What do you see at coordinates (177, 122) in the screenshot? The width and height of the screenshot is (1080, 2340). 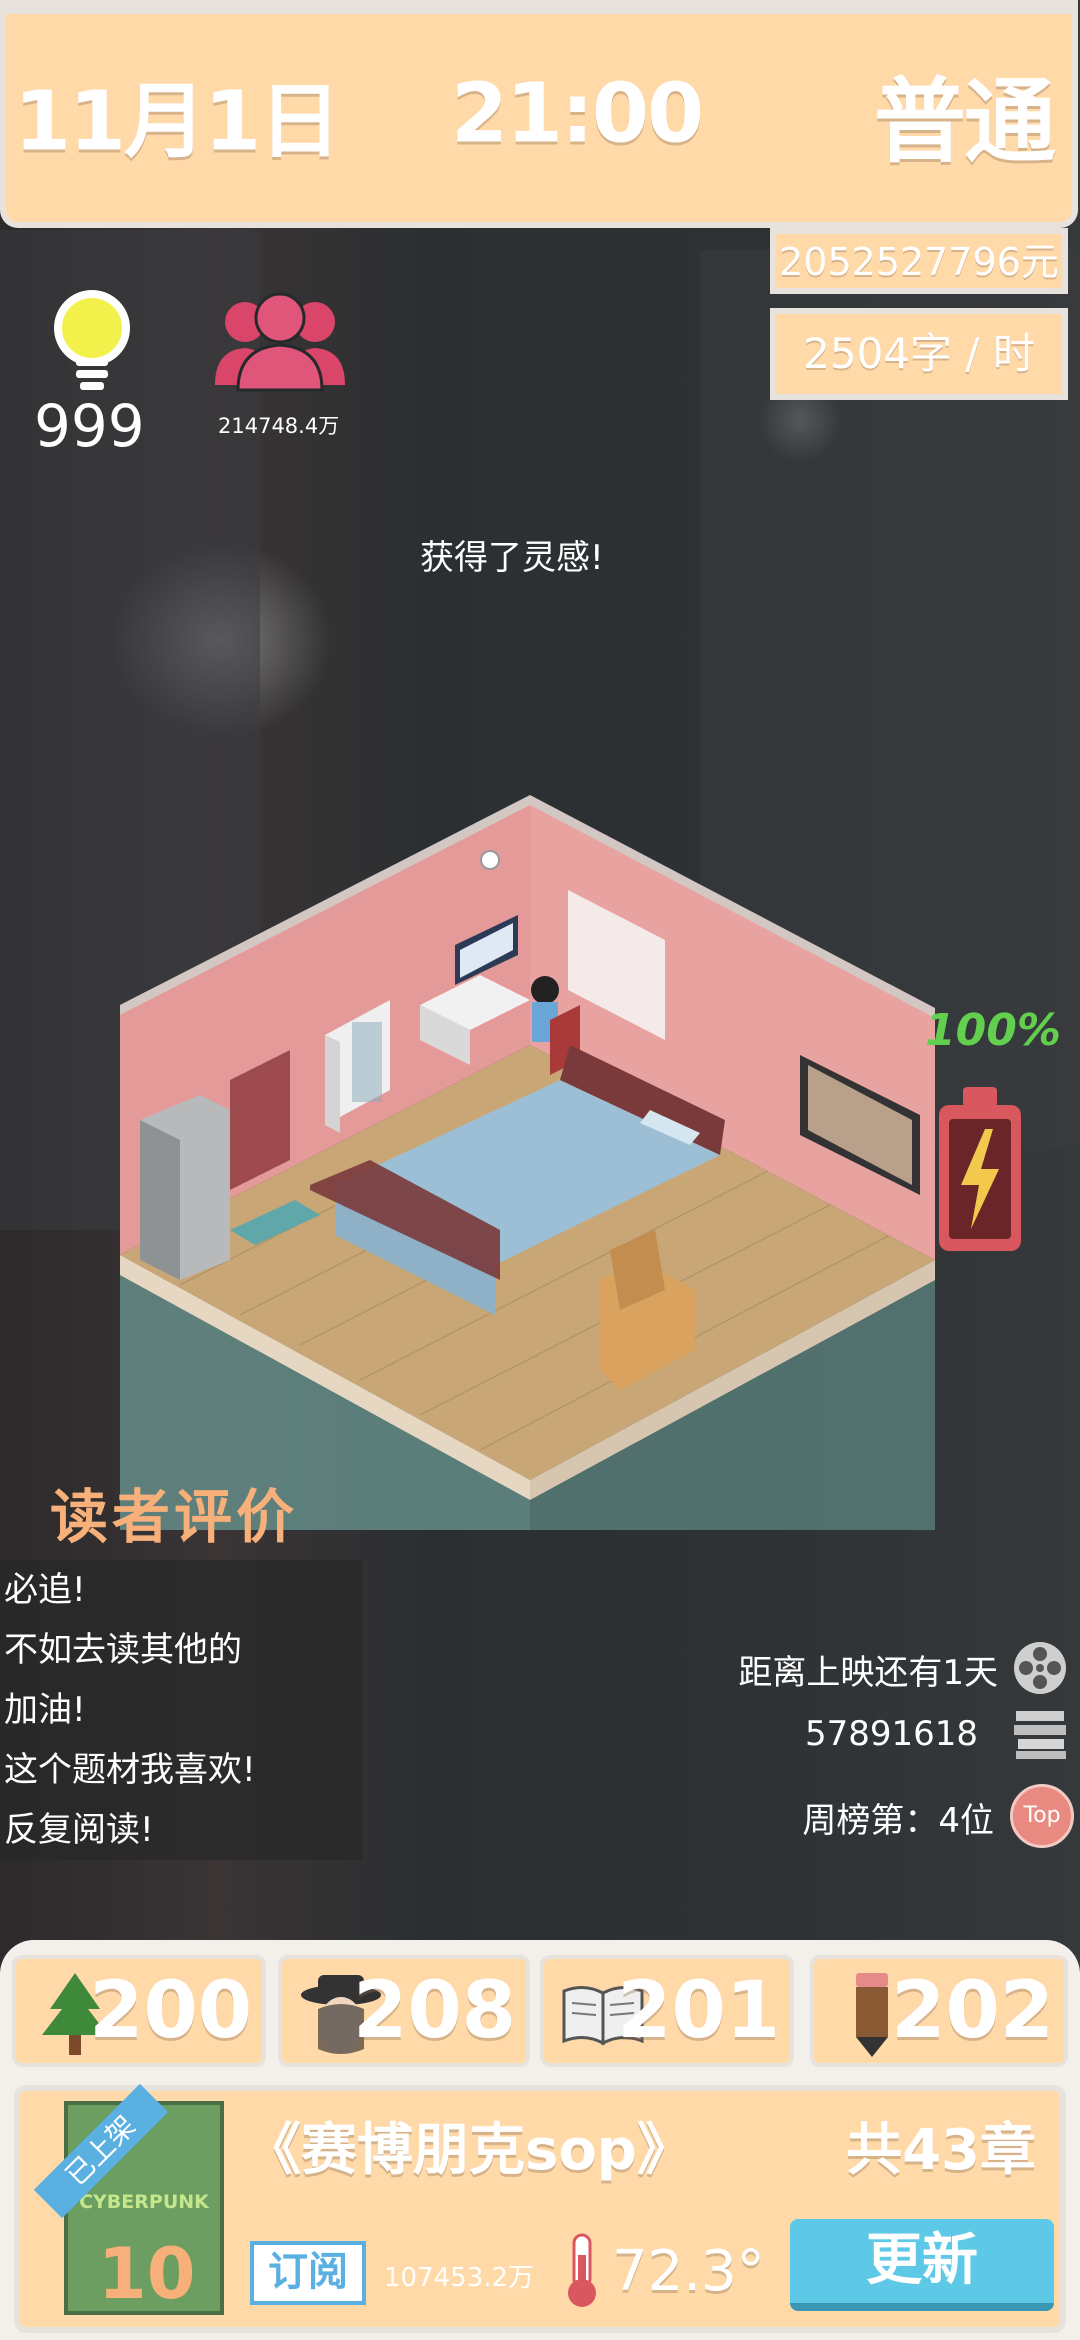 I see `date-label: 11月1日` at bounding box center [177, 122].